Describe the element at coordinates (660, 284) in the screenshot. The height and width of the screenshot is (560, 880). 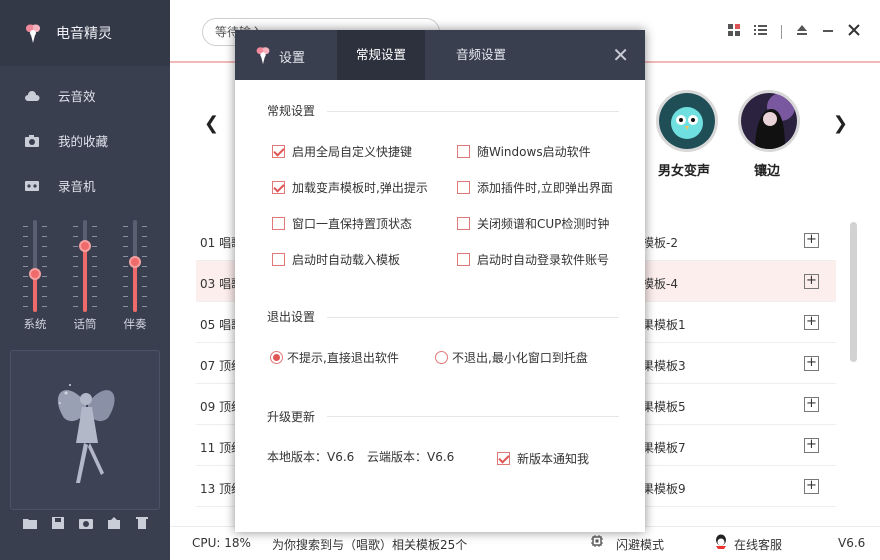
I see `row-name: 模板-4` at that location.